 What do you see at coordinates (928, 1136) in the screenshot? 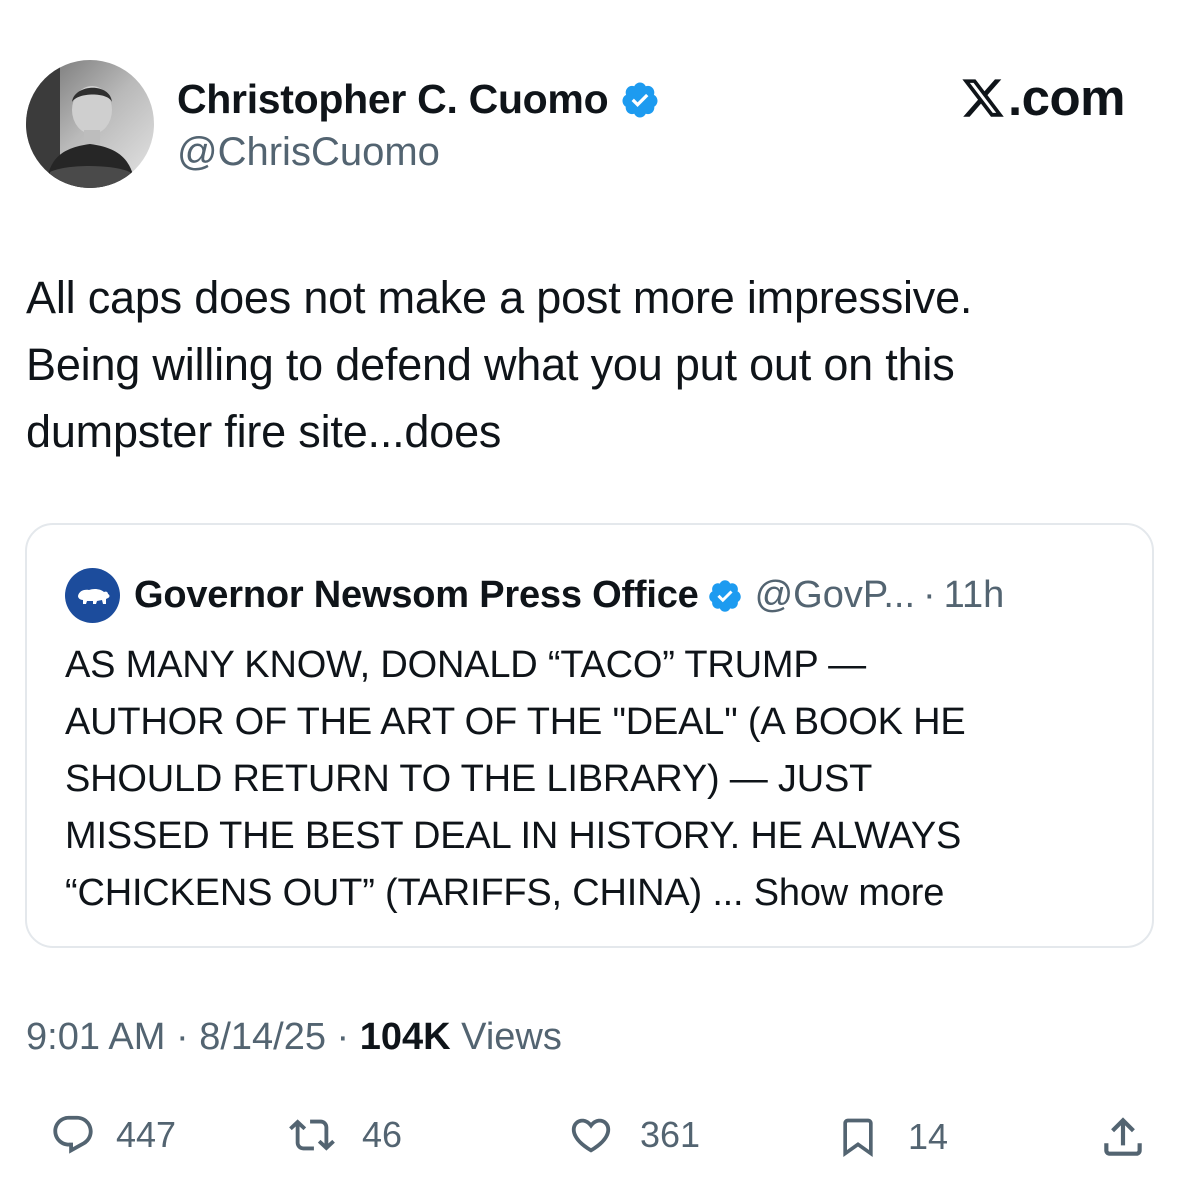
I see `bookmark-count: 14` at bounding box center [928, 1136].